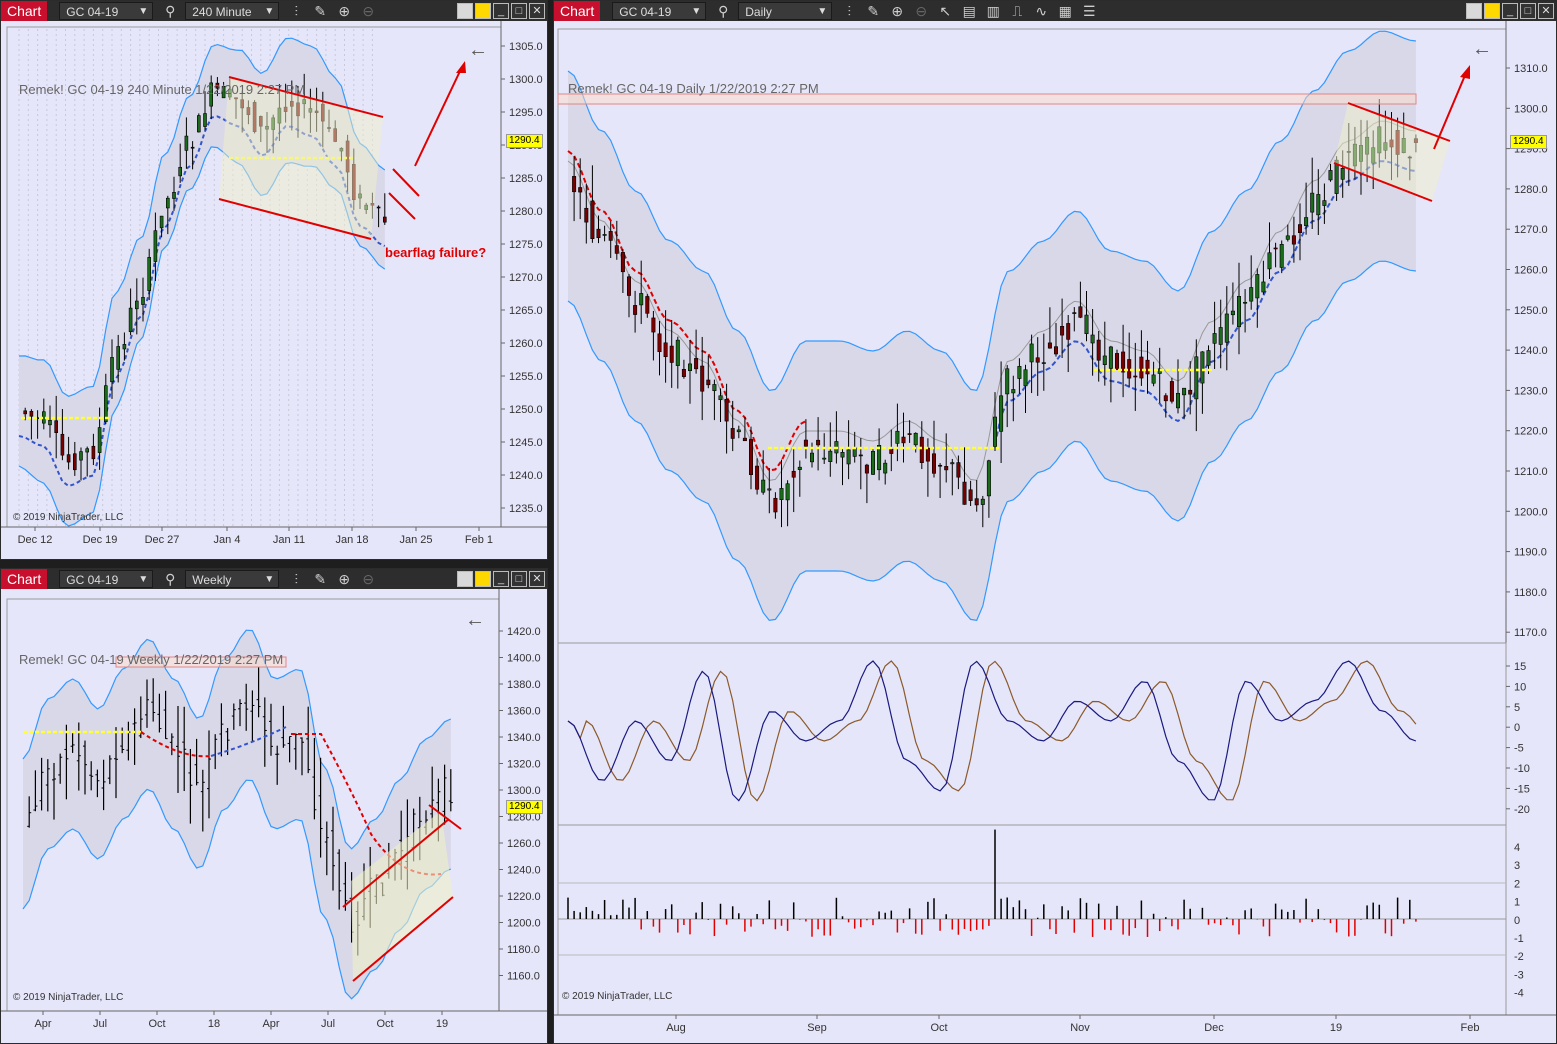 This screenshot has width=1557, height=1044. What do you see at coordinates (969, 11) in the screenshot?
I see `data-box-icon: ▤` at bounding box center [969, 11].